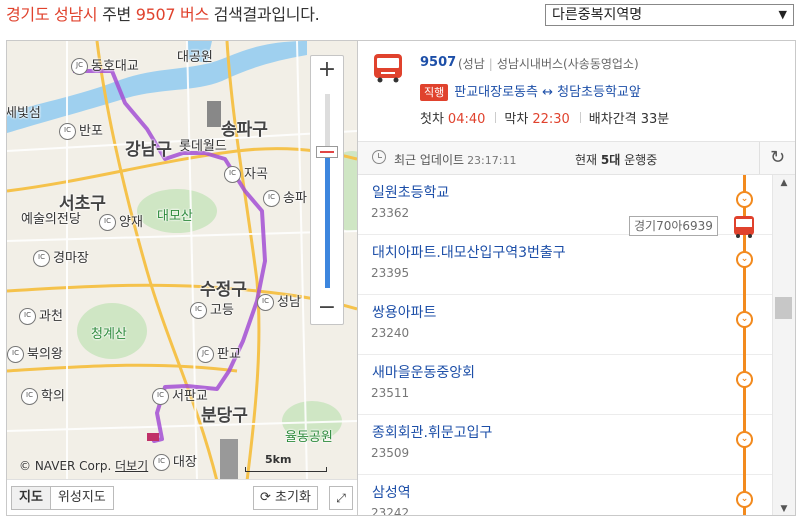  Describe the element at coordinates (432, 432) in the screenshot. I see `stop-name: 종회회관.휘문고입구` at that location.